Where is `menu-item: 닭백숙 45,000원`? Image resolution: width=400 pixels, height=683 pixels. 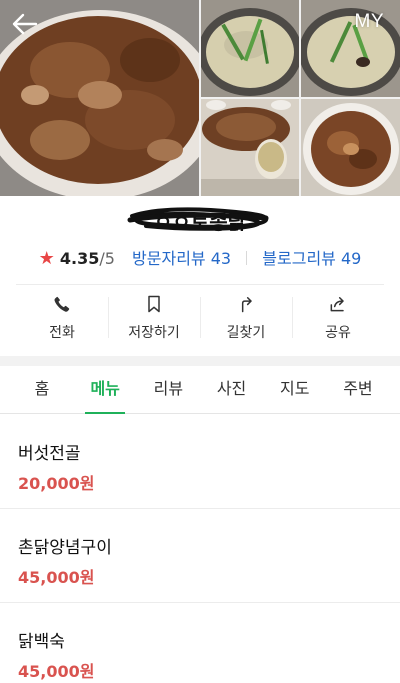 menu-item: 닭백숙 45,000원 is located at coordinates (200, 643).